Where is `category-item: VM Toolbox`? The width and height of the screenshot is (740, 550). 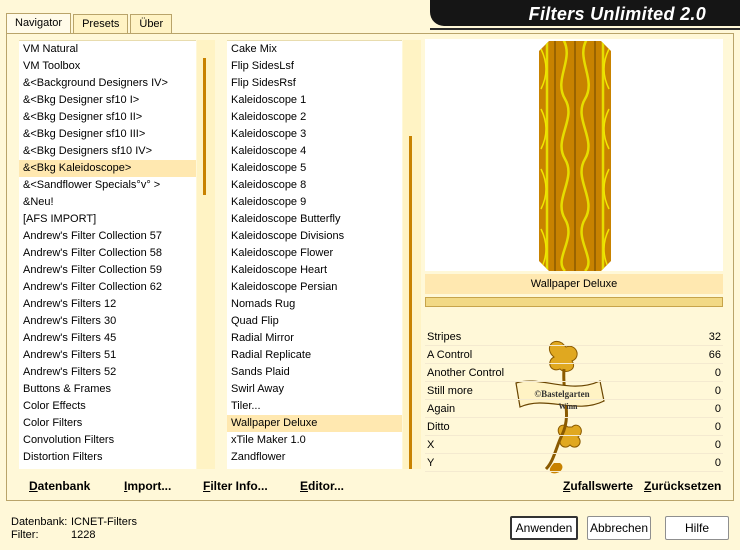 category-item: VM Toolbox is located at coordinates (107, 66).